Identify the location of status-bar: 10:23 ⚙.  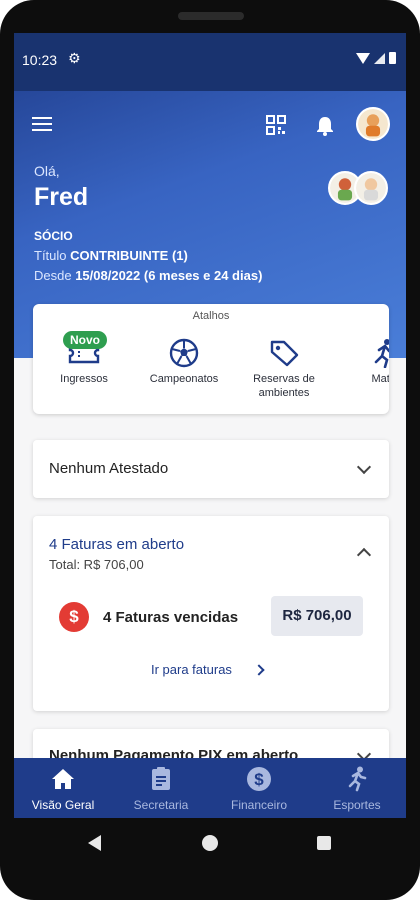
(210, 62).